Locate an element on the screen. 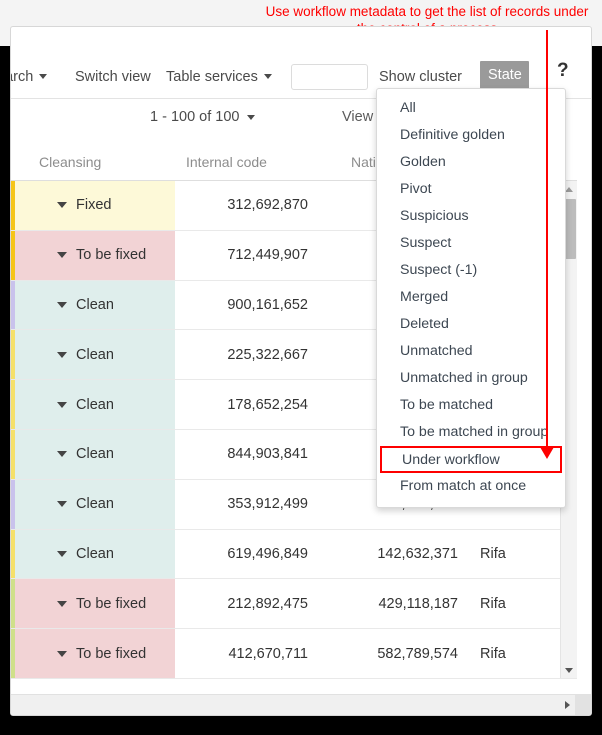 The image size is (602, 735). column-header-internal-code: Internal code is located at coordinates (226, 162).